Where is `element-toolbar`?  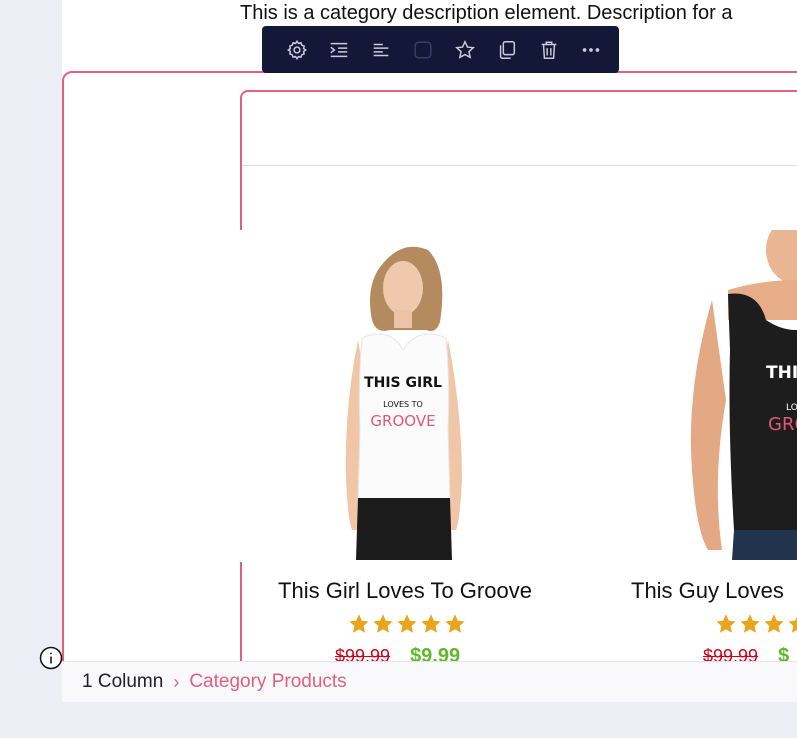
element-toolbar is located at coordinates (440, 49).